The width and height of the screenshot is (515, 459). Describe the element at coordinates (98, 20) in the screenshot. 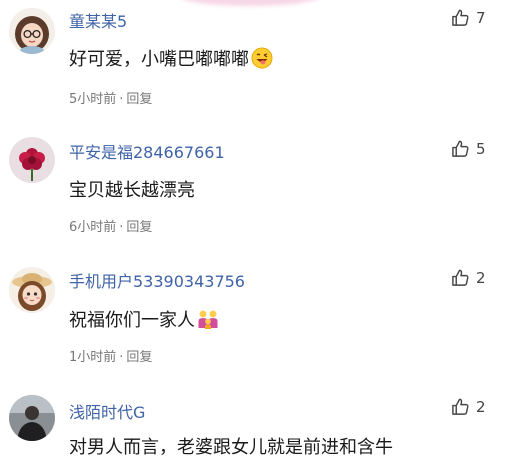

I see `username: 童某某5` at that location.